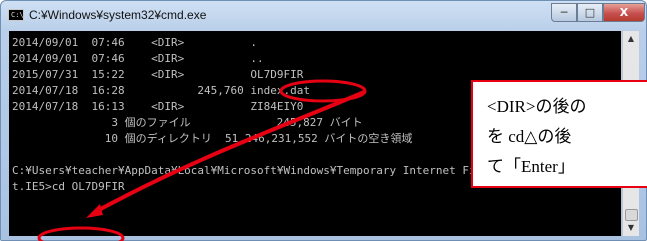 This screenshot has width=647, height=241. I want to click on console-line: 10 個のディレクトリ 51,246,231,552 バイトの空き領域, so click(212, 138).